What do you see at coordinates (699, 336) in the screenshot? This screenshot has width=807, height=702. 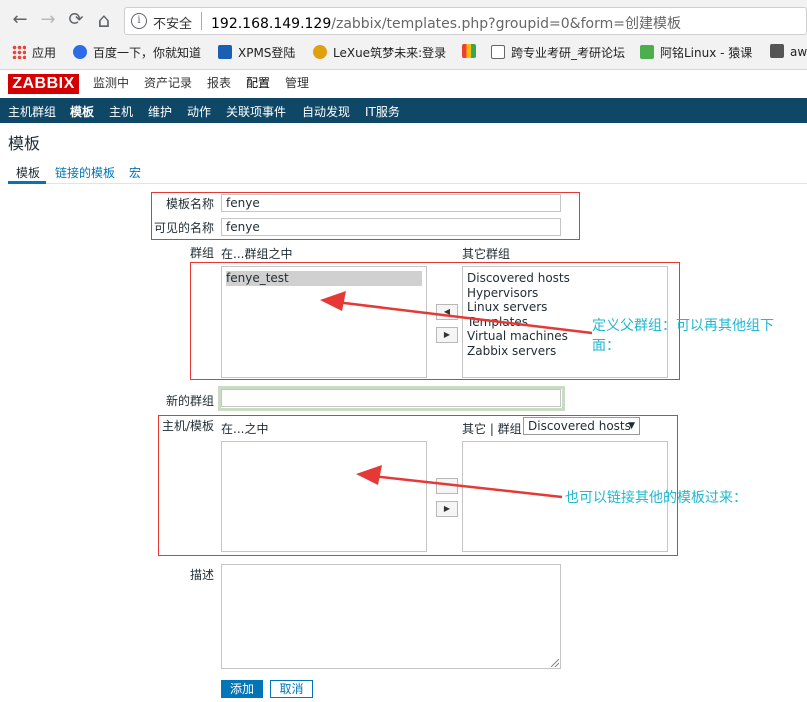 I see `annotation-note-parent-group: 定义父群组：可以再其他组下 面：` at bounding box center [699, 336].